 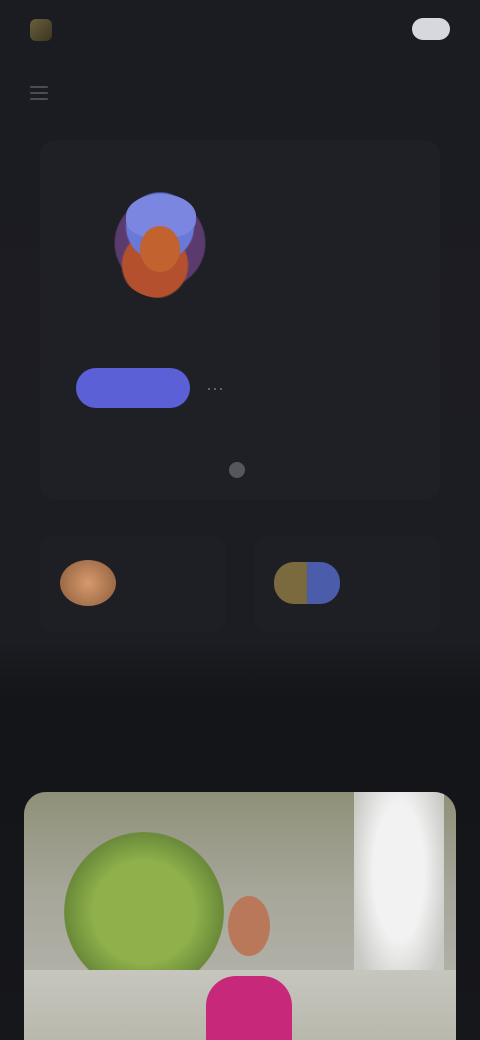 I want to click on share-button, so click(x=240, y=470).